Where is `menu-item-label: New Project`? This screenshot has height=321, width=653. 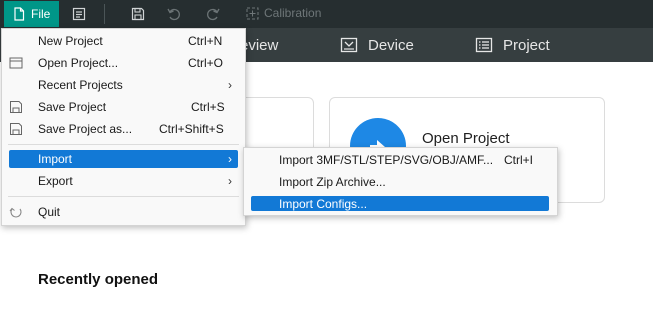
menu-item-label: New Project is located at coordinates (70, 41).